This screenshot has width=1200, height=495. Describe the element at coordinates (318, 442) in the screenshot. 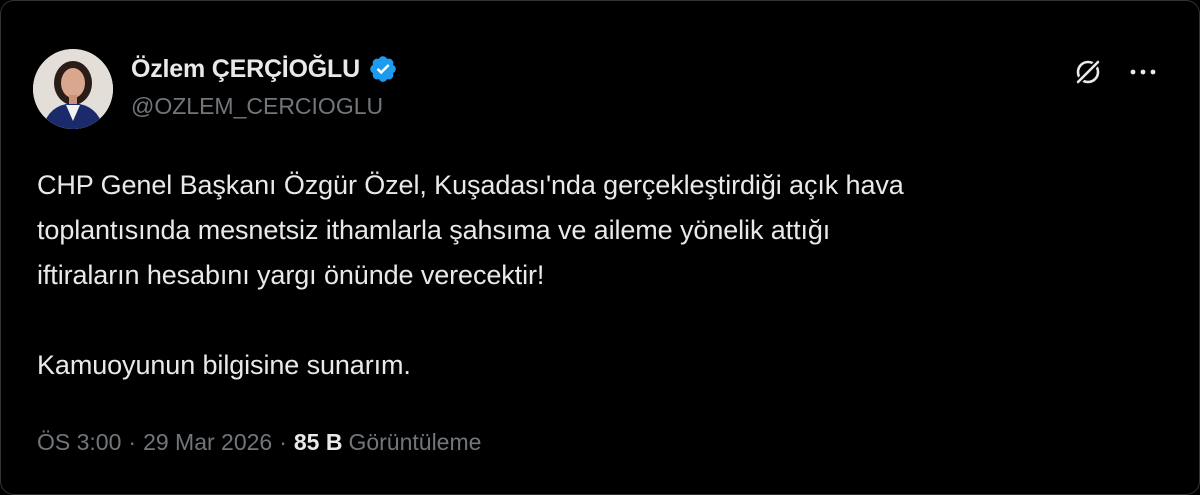

I see `views-count: 85 B` at that location.